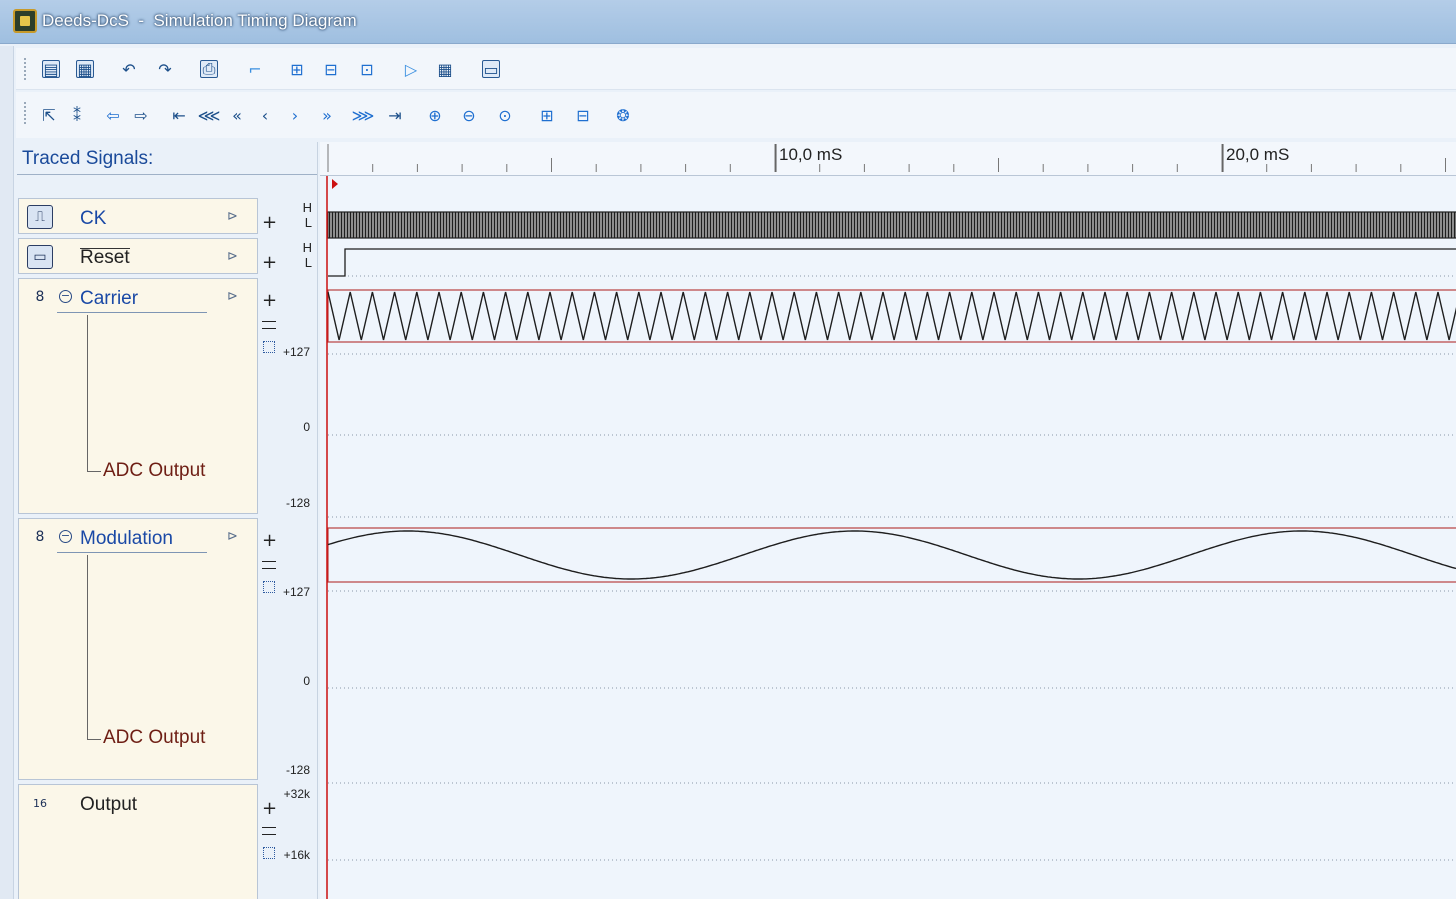  I want to click on ck-waveform, so click(891, 225).